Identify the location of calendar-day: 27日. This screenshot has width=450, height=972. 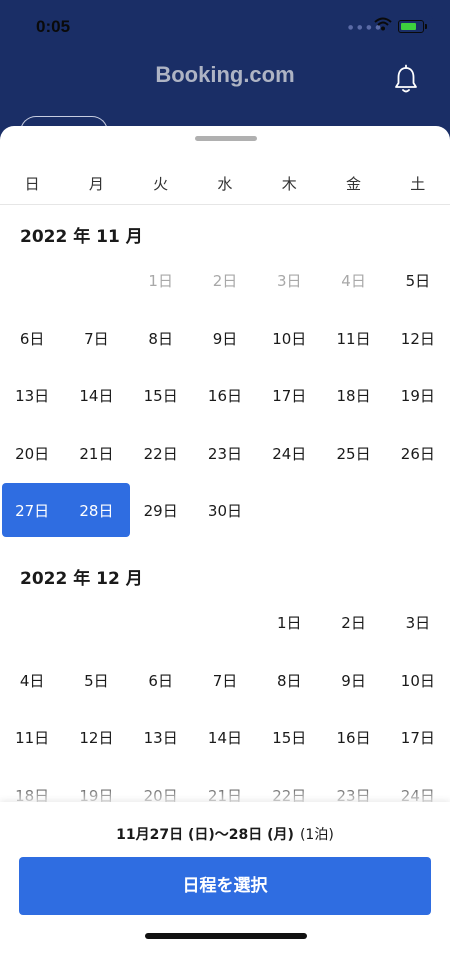
(32, 511).